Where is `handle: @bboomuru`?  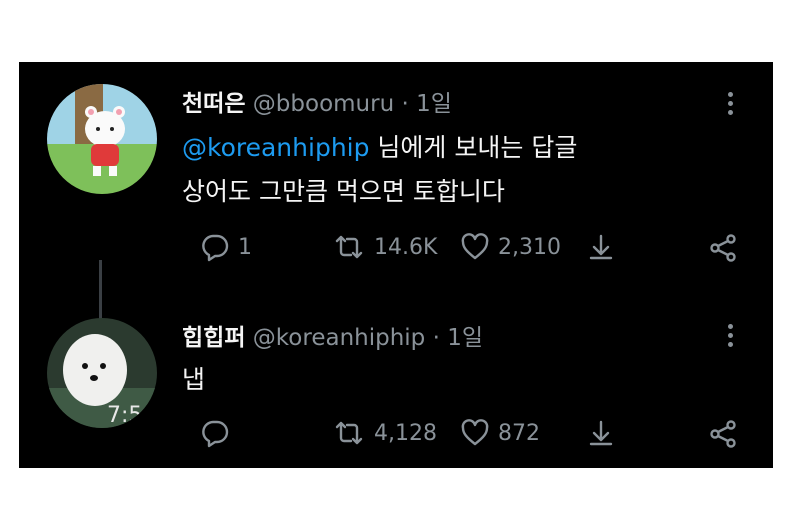 handle: @bboomuru is located at coordinates (323, 104).